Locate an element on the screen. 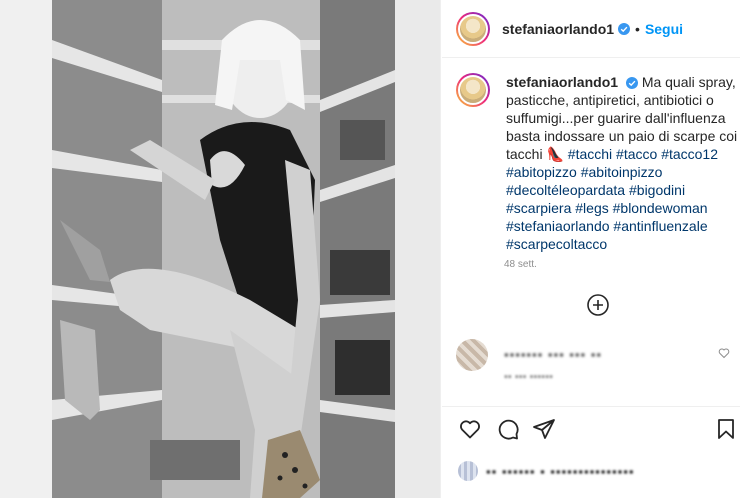 This screenshot has height=498, width=740. hashtag: #bigodini is located at coordinates (657, 190).